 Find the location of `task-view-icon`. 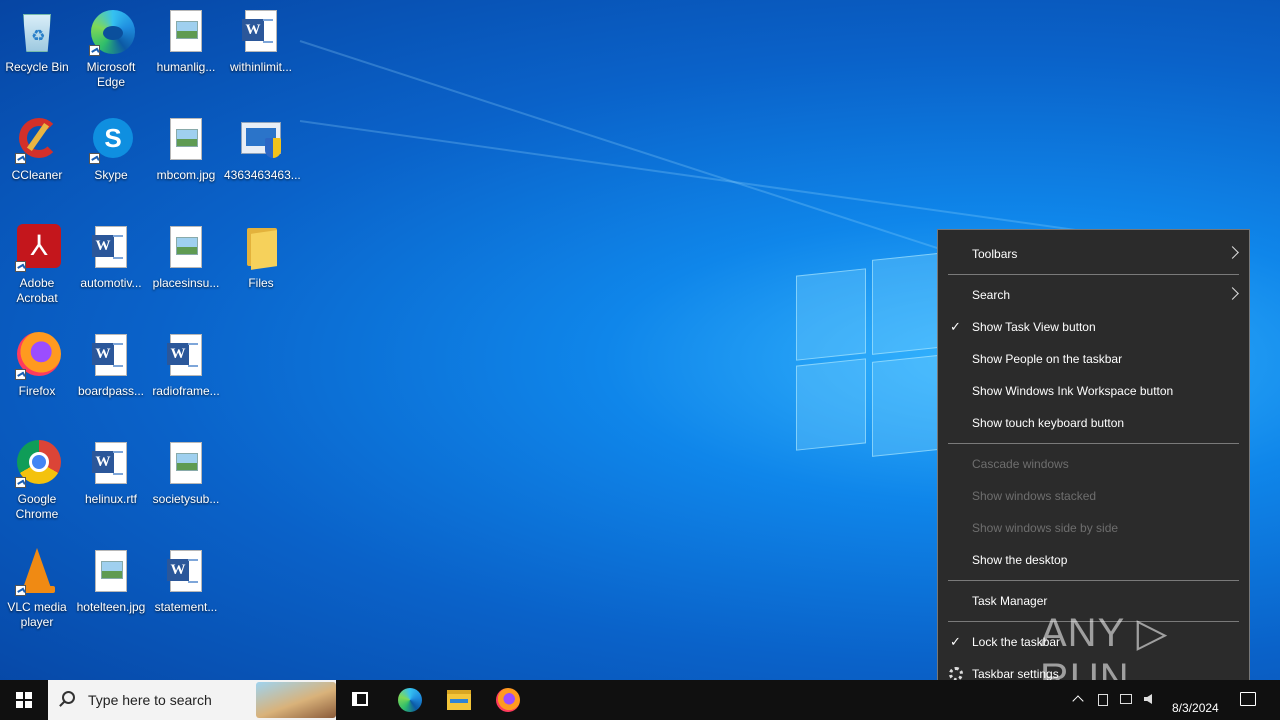

task-view-icon is located at coordinates (360, 699).